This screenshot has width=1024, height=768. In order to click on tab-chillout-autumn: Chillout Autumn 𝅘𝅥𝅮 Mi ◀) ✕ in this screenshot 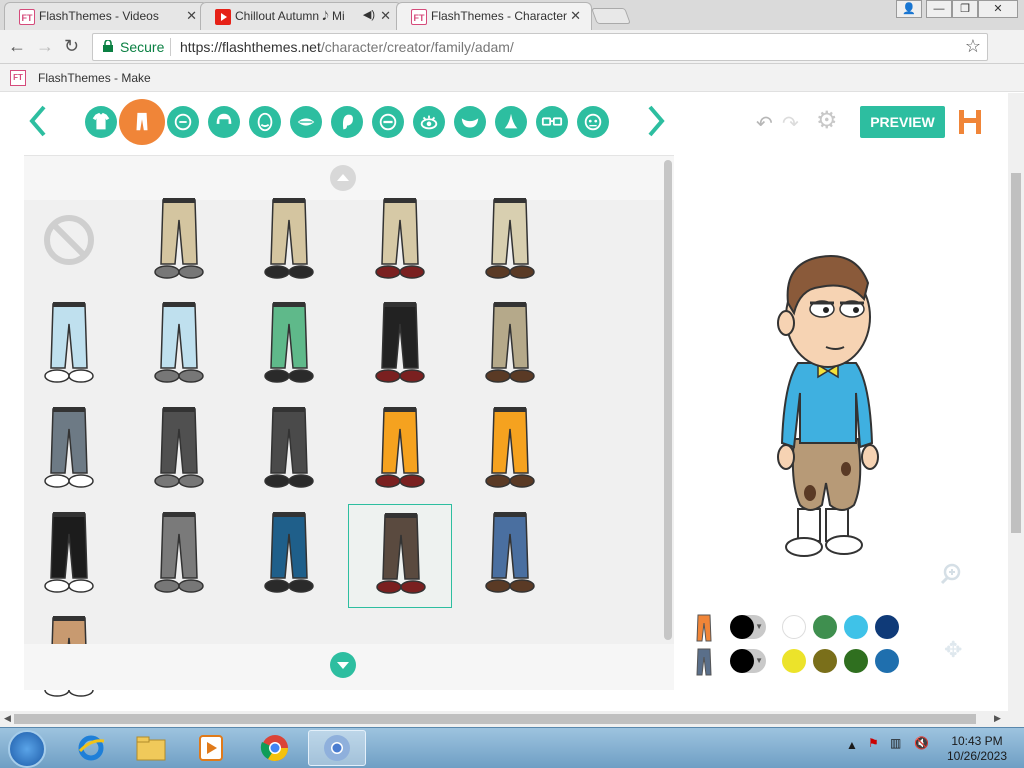, I will do `click(301, 16)`.